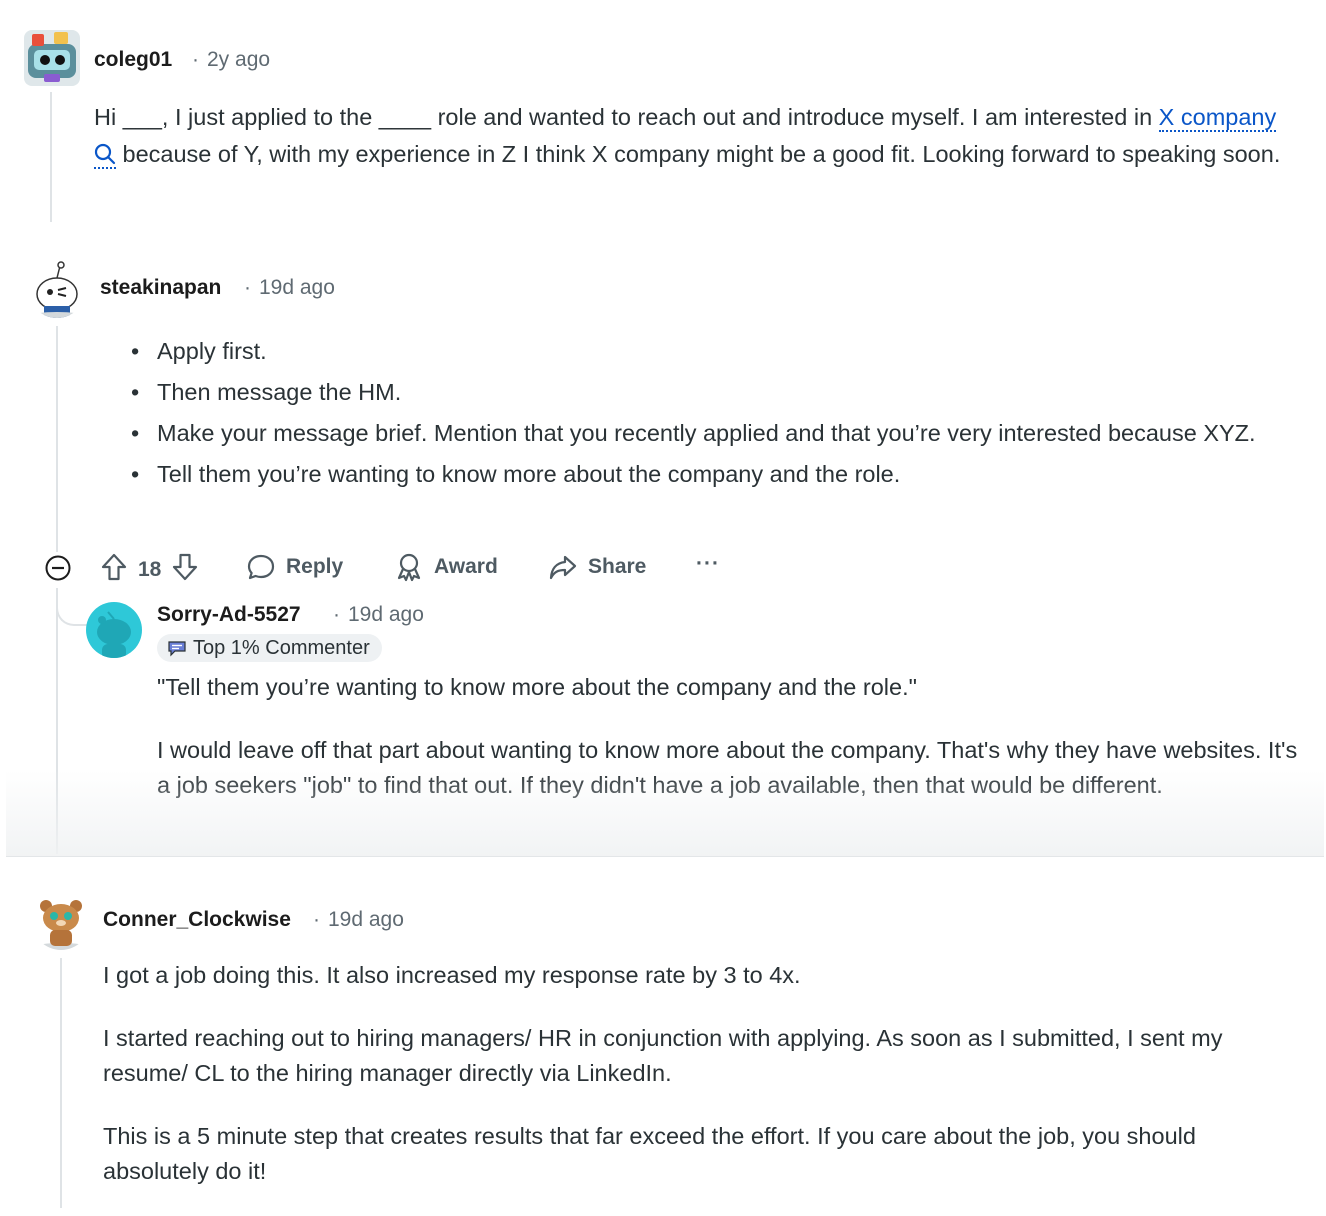 The image size is (1326, 1216). Describe the element at coordinates (563, 567) in the screenshot. I see `share-icon` at that location.